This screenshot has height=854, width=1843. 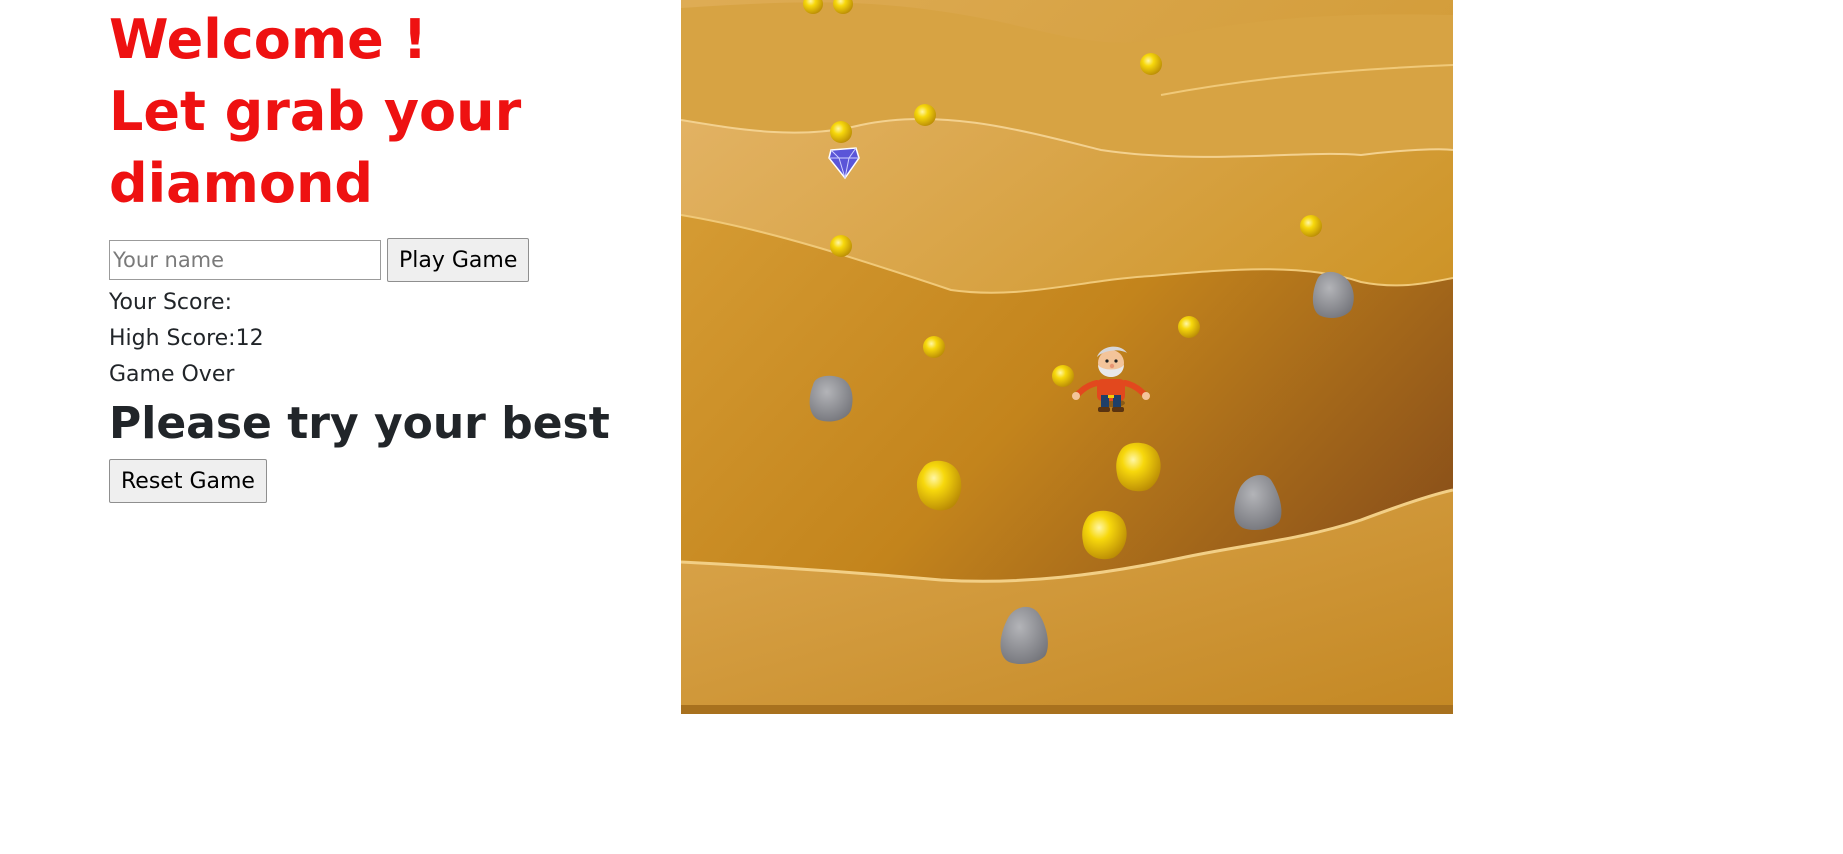 I want to click on play-game-button: Play Game, so click(x=458, y=260).